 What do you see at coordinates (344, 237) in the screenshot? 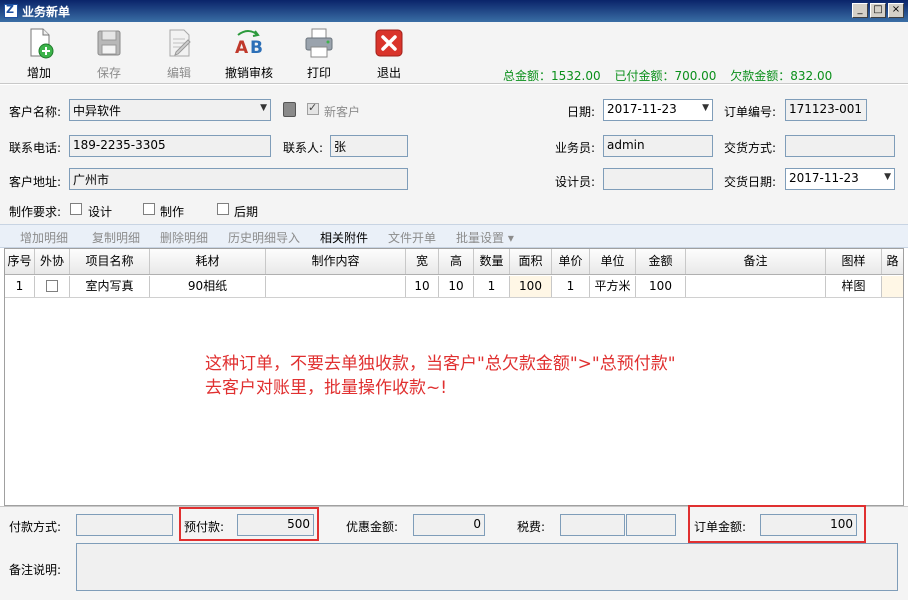
I see `attachments-button: 相关附件` at bounding box center [344, 237].